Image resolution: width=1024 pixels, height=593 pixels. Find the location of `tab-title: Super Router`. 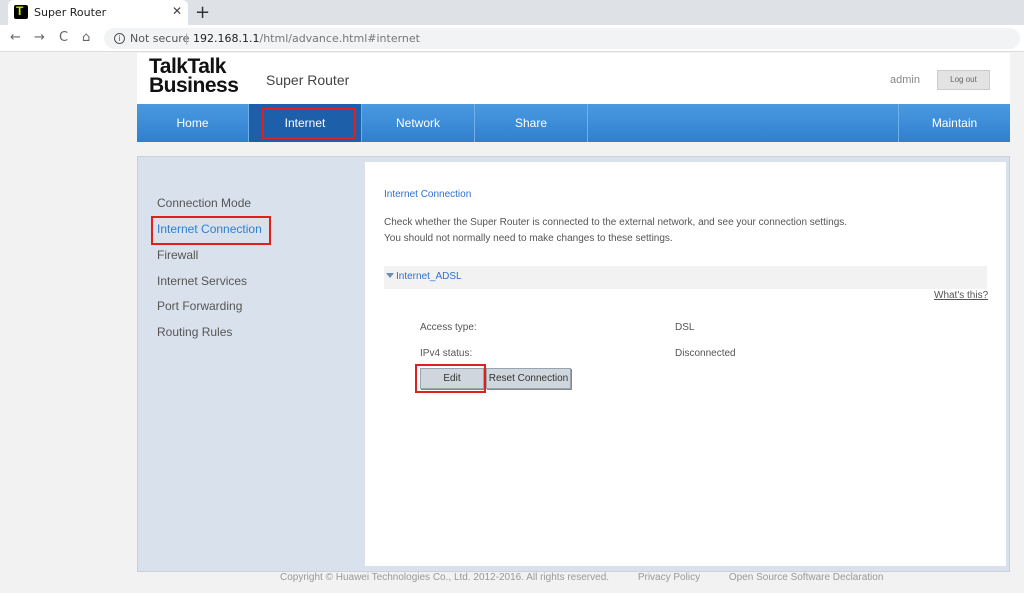

tab-title: Super Router is located at coordinates (70, 12).